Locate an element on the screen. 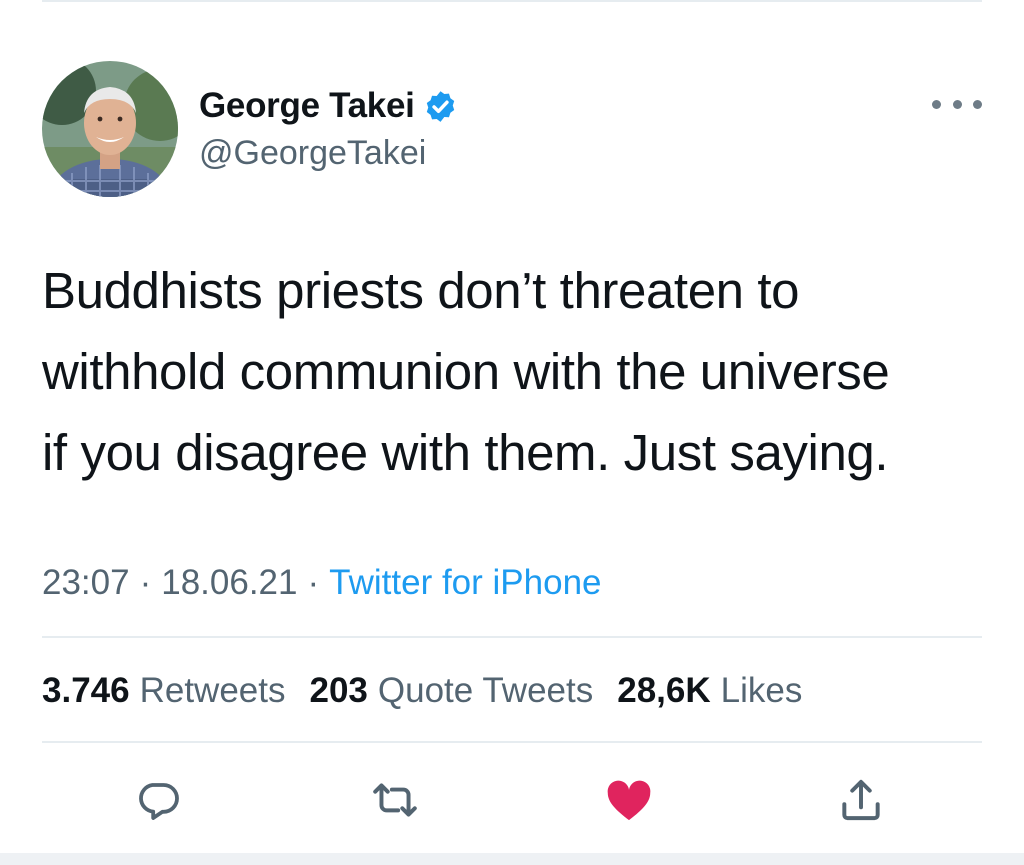 The image size is (1024, 865). tweet-actions is located at coordinates (512, 800).